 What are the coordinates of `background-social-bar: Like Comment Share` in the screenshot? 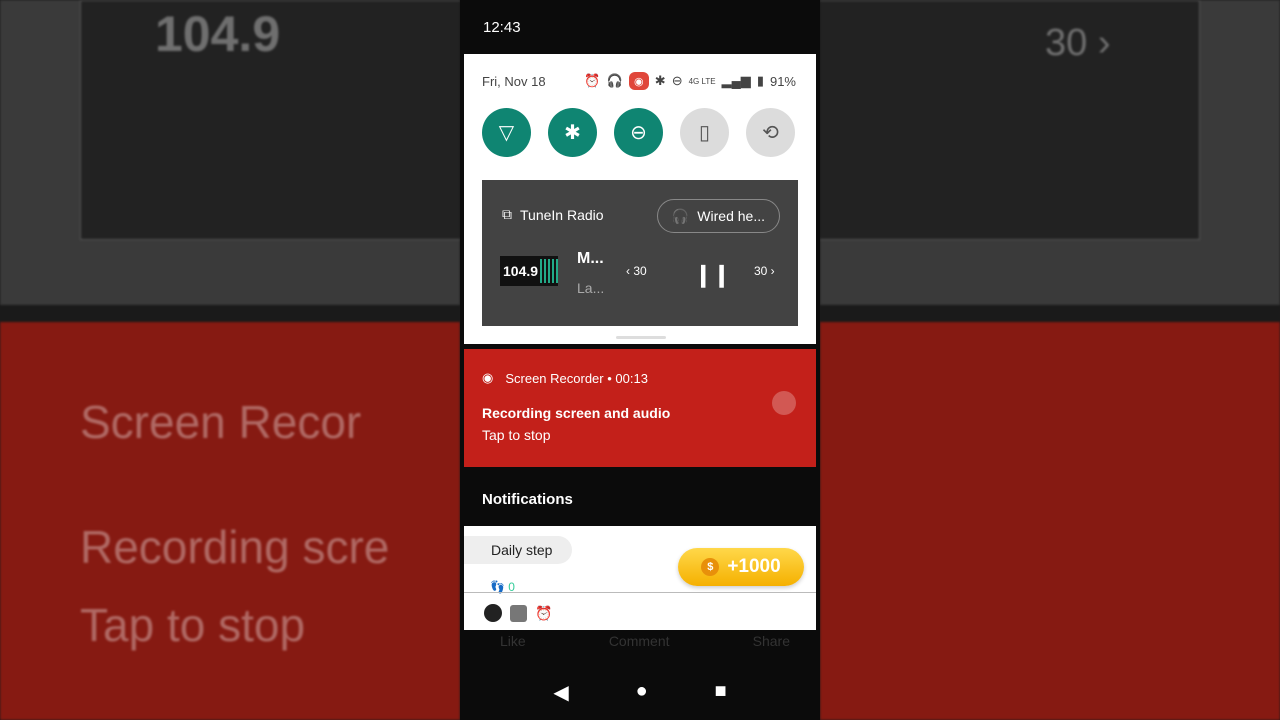 It's located at (645, 641).